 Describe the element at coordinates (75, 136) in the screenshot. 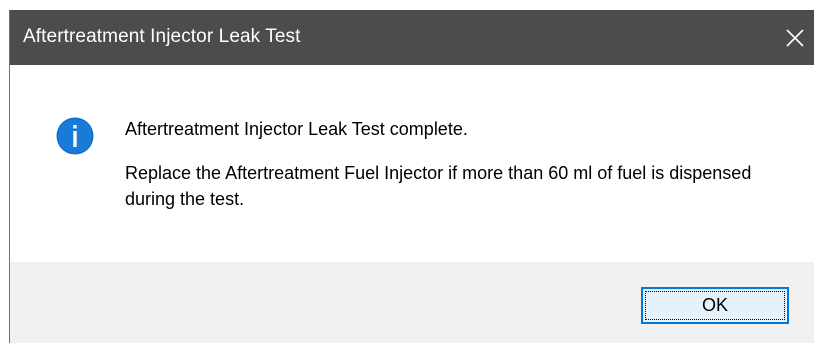

I see `info-icon` at that location.